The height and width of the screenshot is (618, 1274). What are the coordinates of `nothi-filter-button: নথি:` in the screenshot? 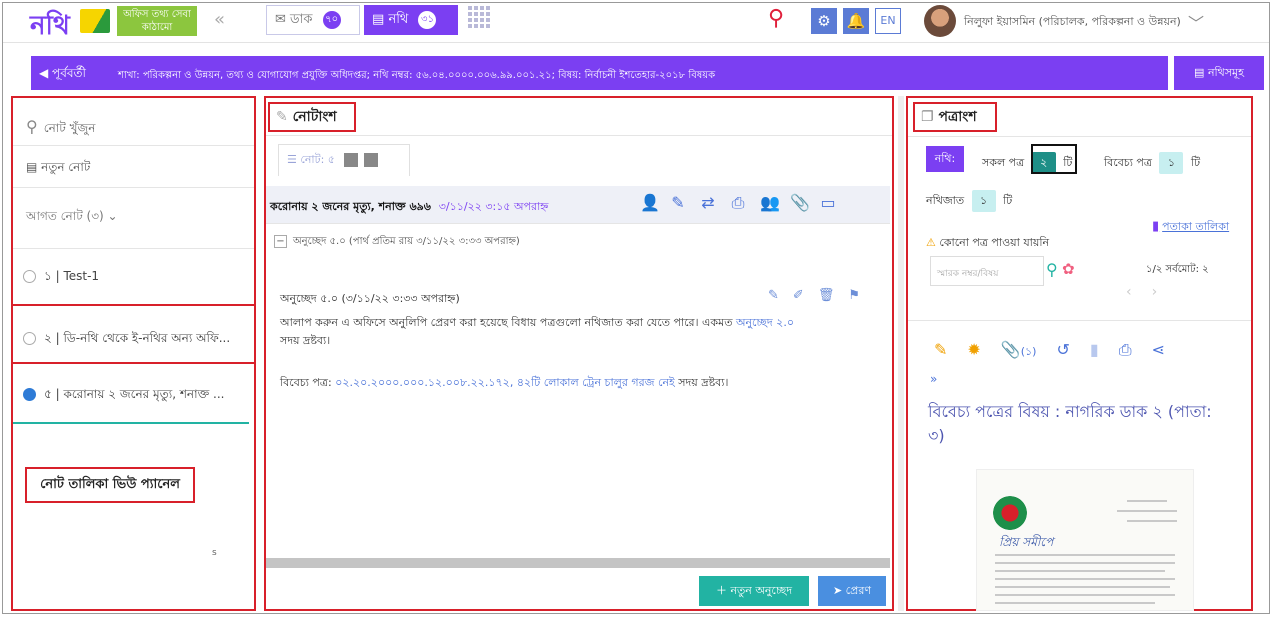 It's located at (945, 159).